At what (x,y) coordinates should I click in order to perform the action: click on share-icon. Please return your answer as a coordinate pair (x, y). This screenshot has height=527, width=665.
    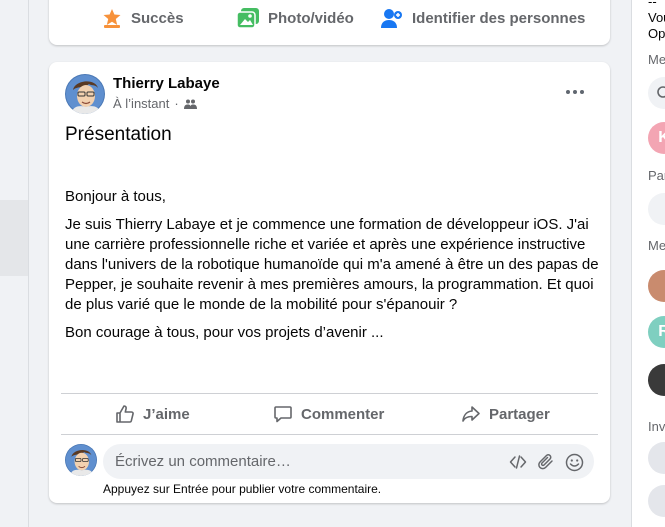
    Looking at the image, I should click on (471, 414).